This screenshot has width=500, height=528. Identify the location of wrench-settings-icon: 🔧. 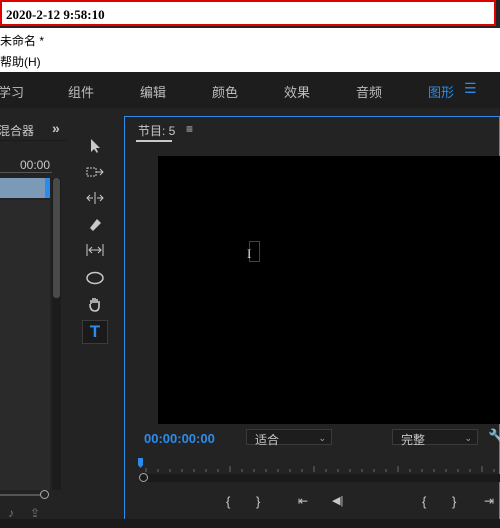
(494, 436).